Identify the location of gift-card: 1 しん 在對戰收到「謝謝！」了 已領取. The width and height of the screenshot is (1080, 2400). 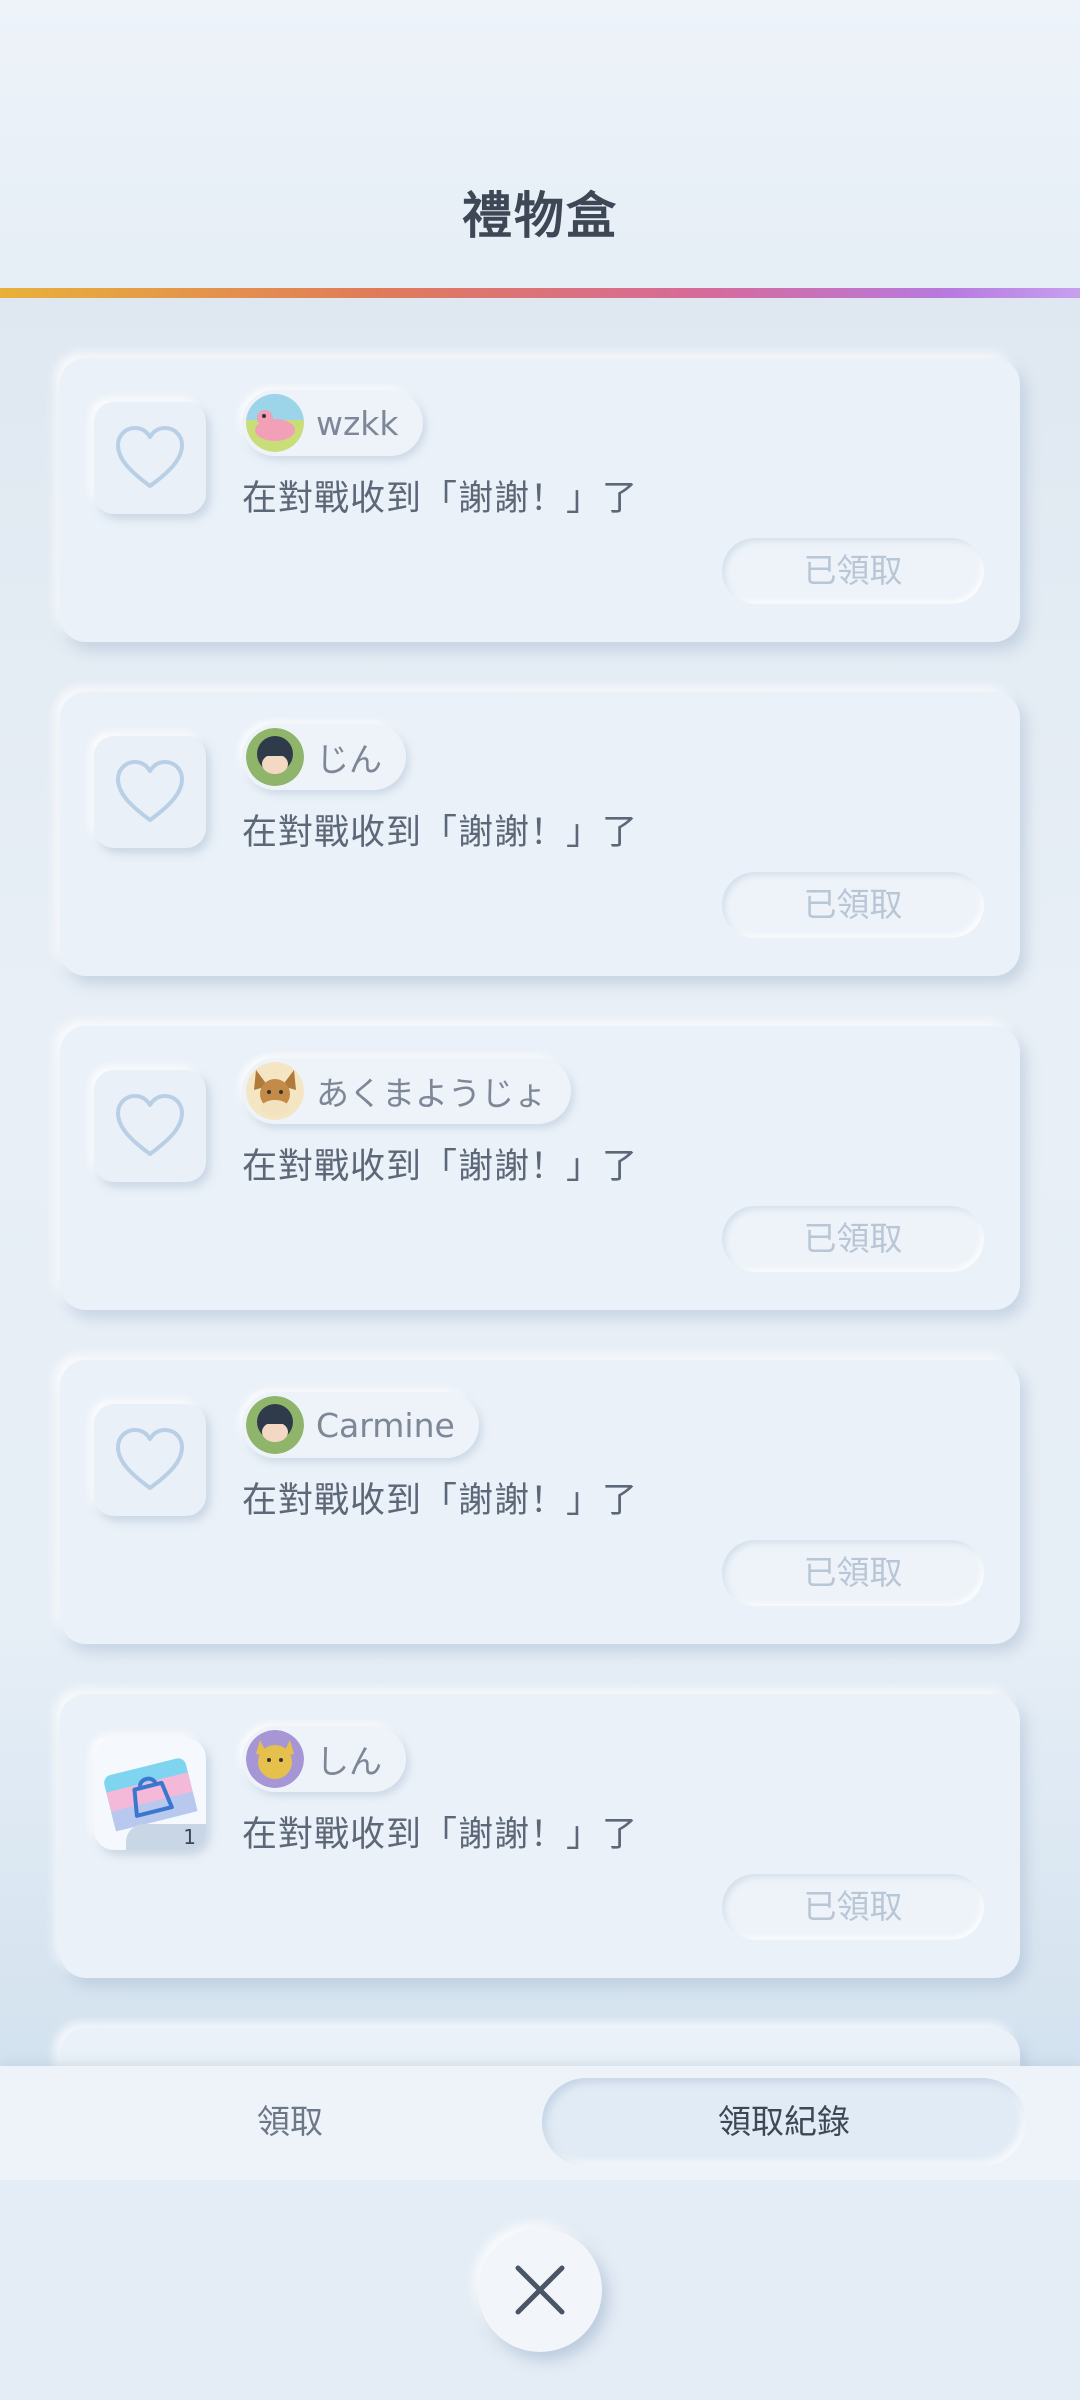
(540, 1836).